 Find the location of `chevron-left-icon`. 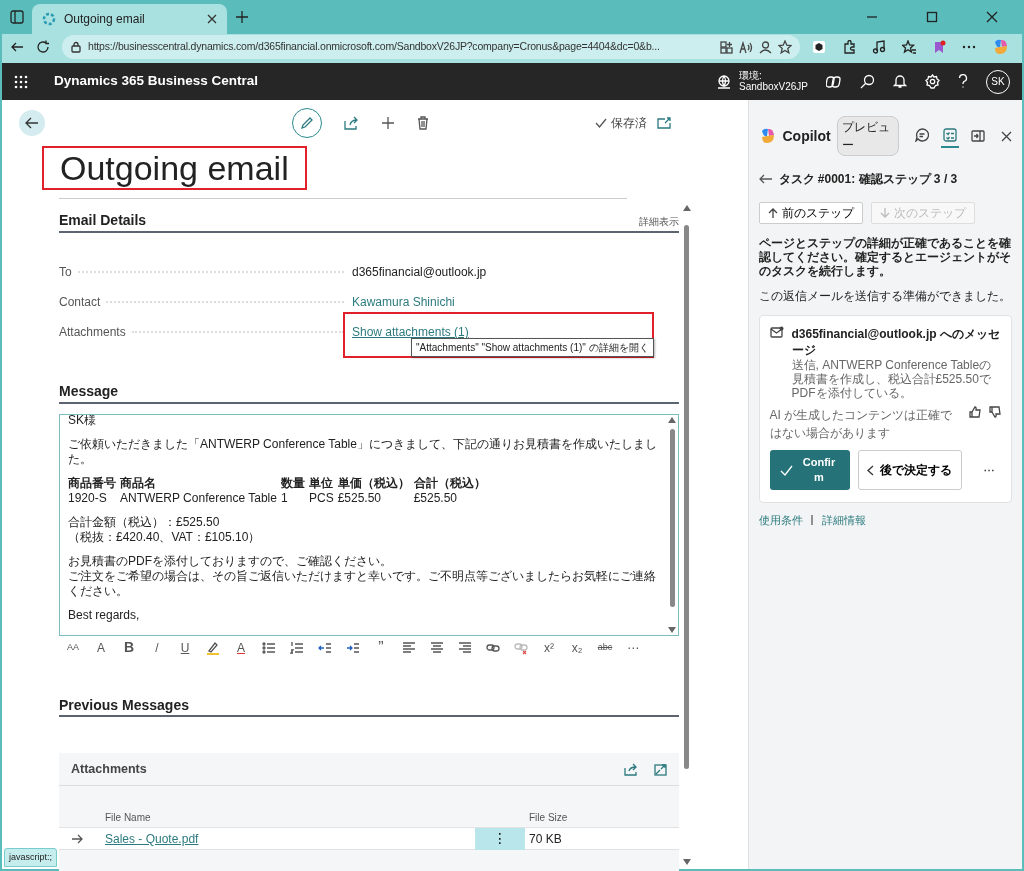

chevron-left-icon is located at coordinates (870, 470).